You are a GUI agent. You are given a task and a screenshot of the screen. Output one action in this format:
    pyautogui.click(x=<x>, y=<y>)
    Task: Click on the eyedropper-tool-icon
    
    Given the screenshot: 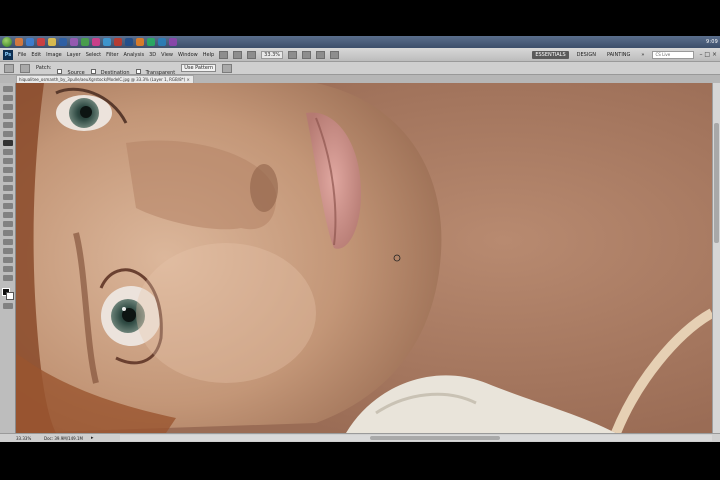 What is the action you would take?
    pyautogui.click(x=7, y=134)
    